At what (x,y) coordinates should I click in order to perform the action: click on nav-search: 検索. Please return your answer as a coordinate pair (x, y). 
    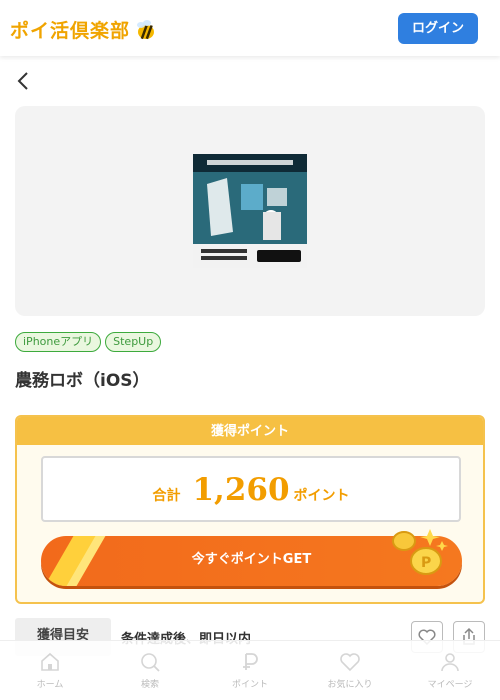
    Looking at the image, I should click on (150, 670).